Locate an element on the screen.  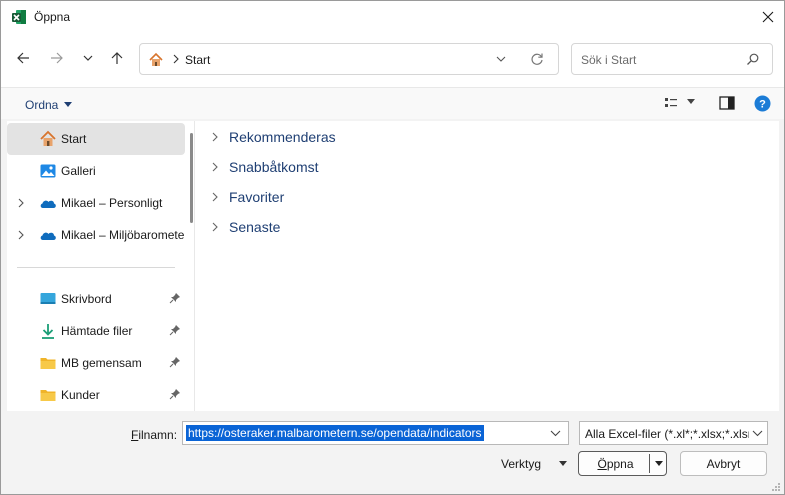
window-title: Öppna is located at coordinates (52, 17).